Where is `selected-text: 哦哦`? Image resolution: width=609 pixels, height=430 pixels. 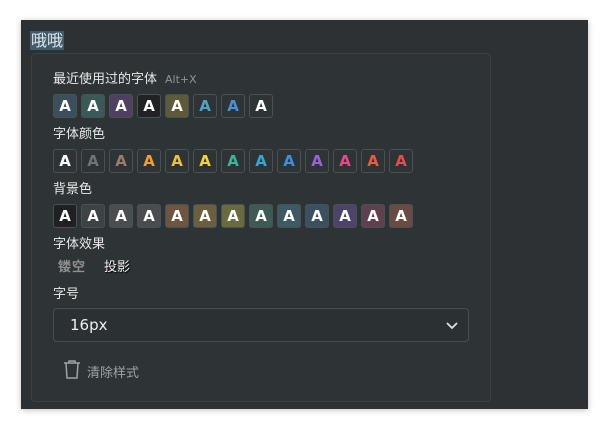 selected-text: 哦哦 is located at coordinates (47, 40).